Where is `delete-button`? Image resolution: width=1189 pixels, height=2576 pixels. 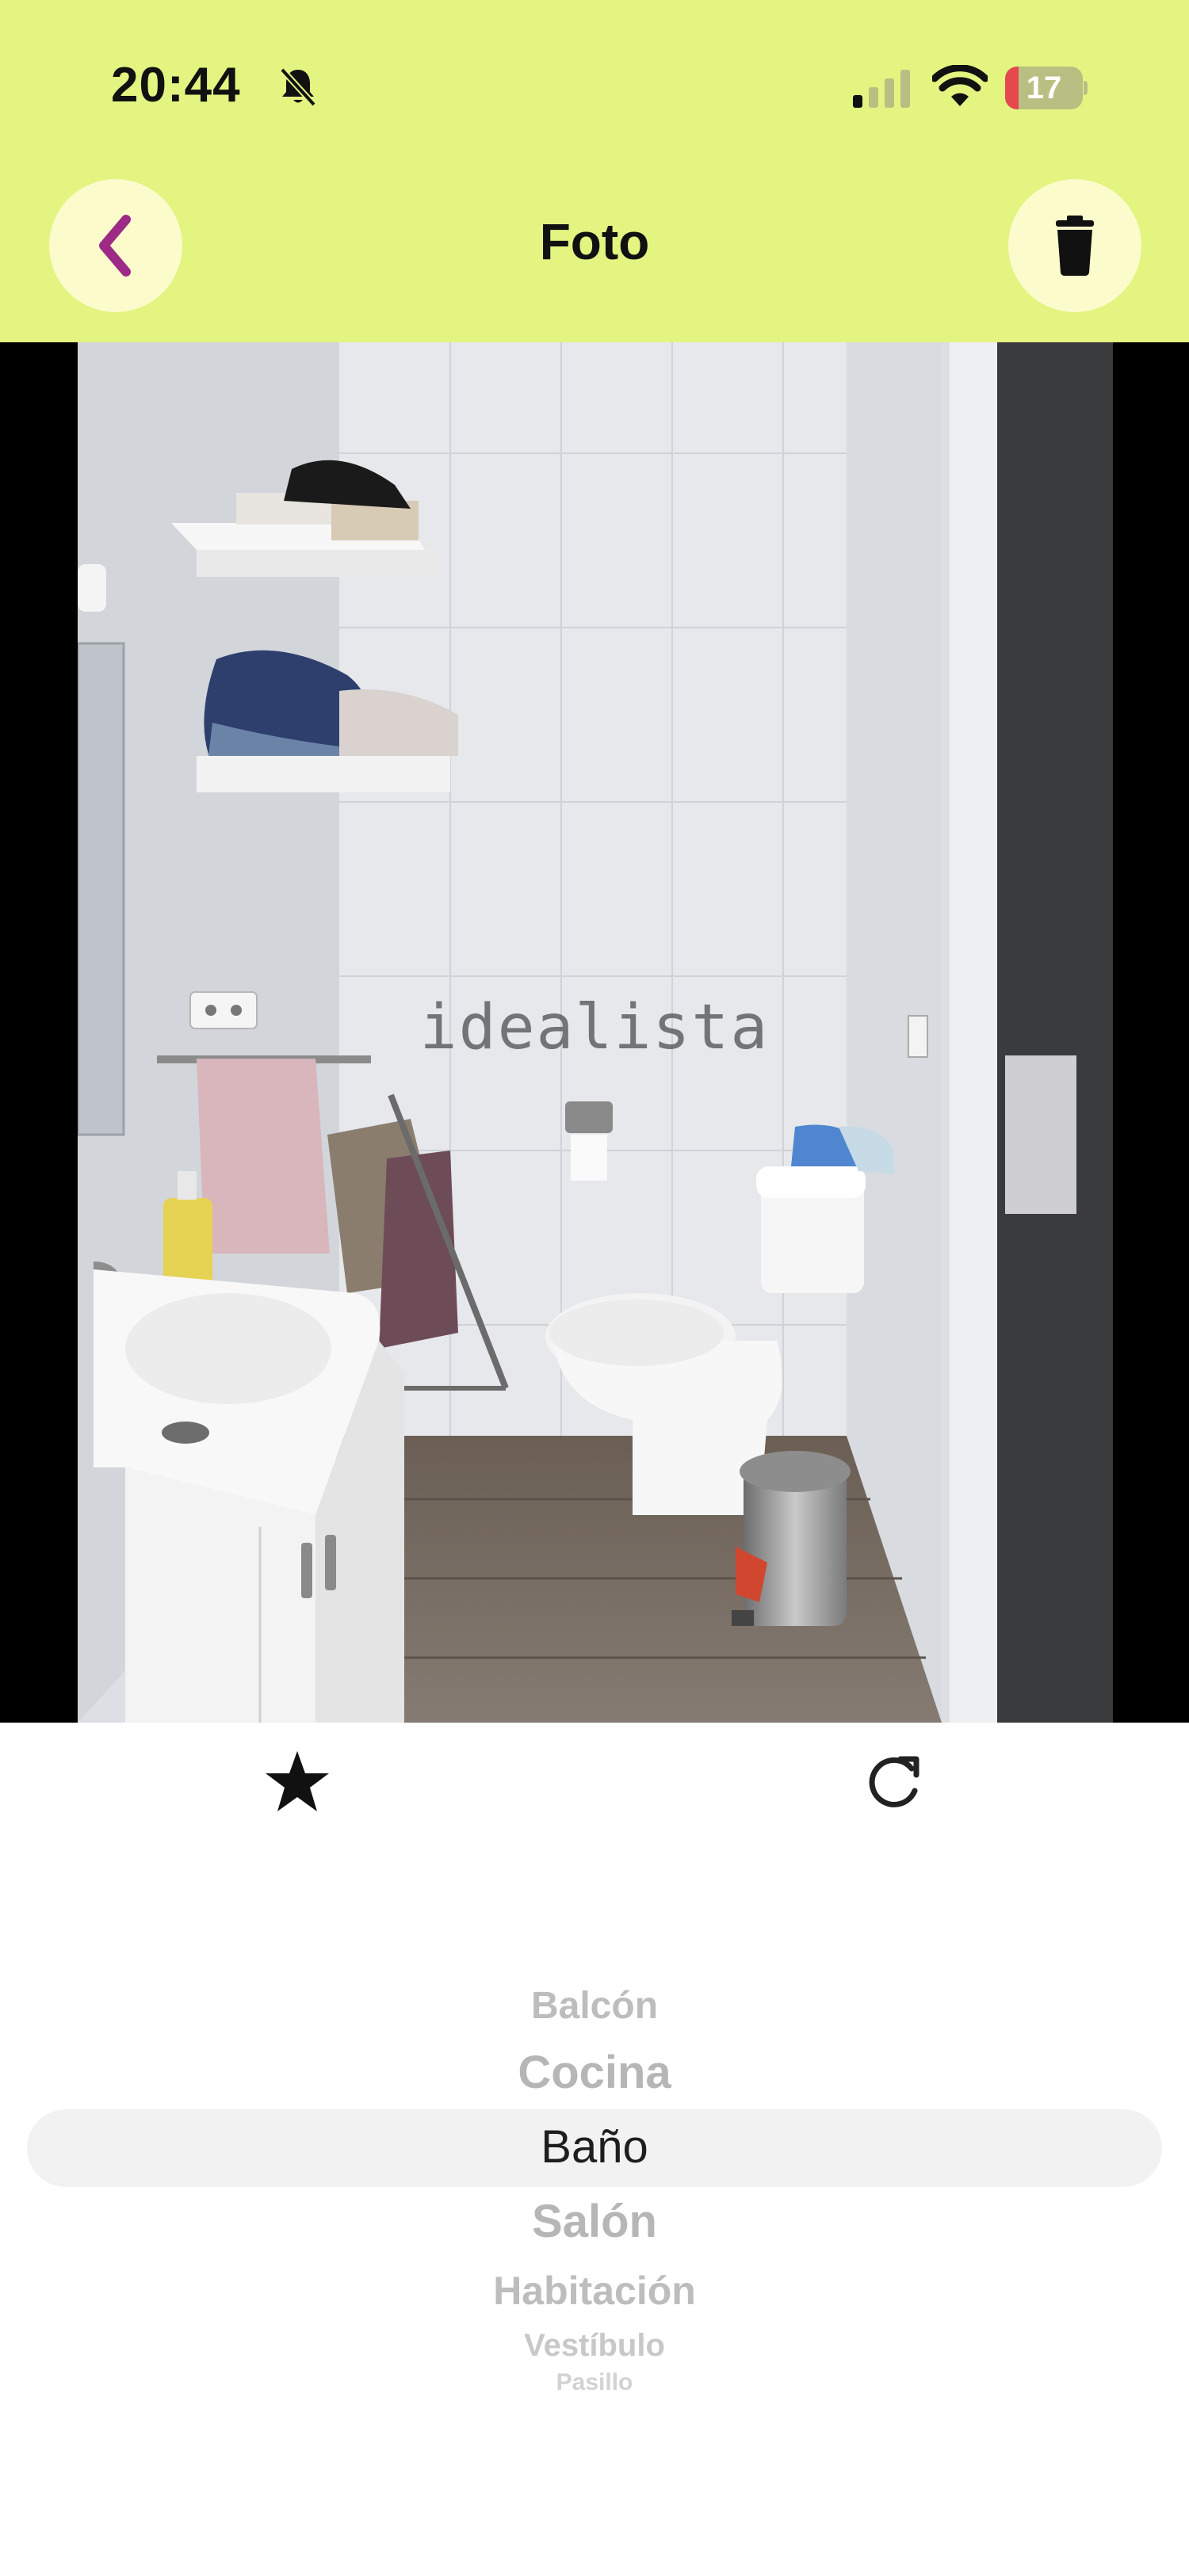
delete-button is located at coordinates (1074, 245).